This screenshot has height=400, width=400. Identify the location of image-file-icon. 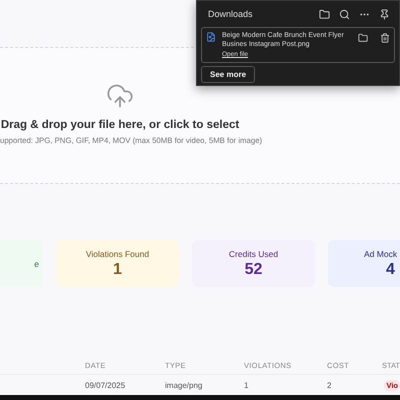
(211, 37).